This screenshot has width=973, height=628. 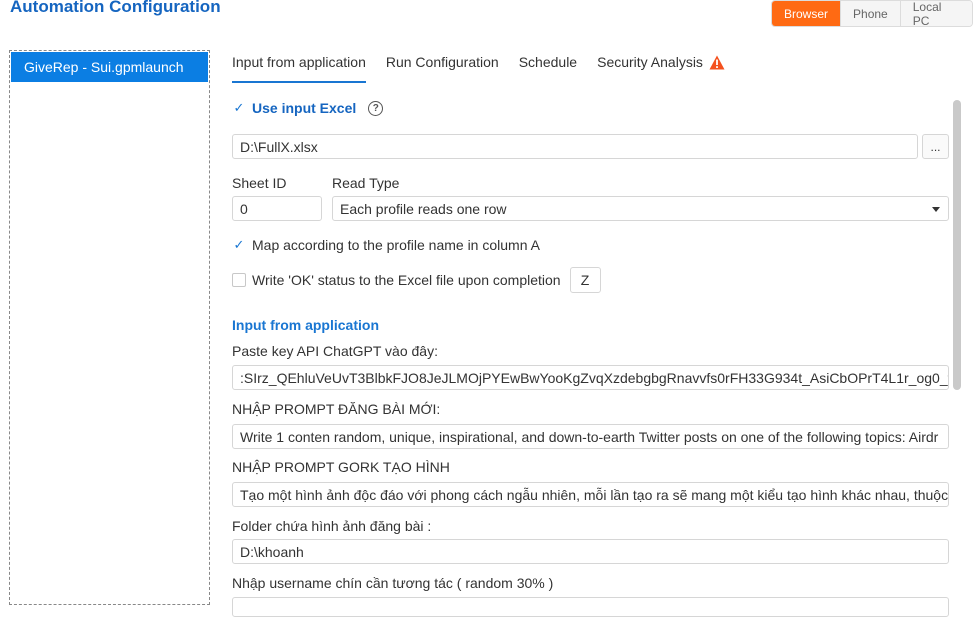 I want to click on field-label: NHẬP PROMPT ĐĂNG BÀI MỚI:, so click(x=336, y=409).